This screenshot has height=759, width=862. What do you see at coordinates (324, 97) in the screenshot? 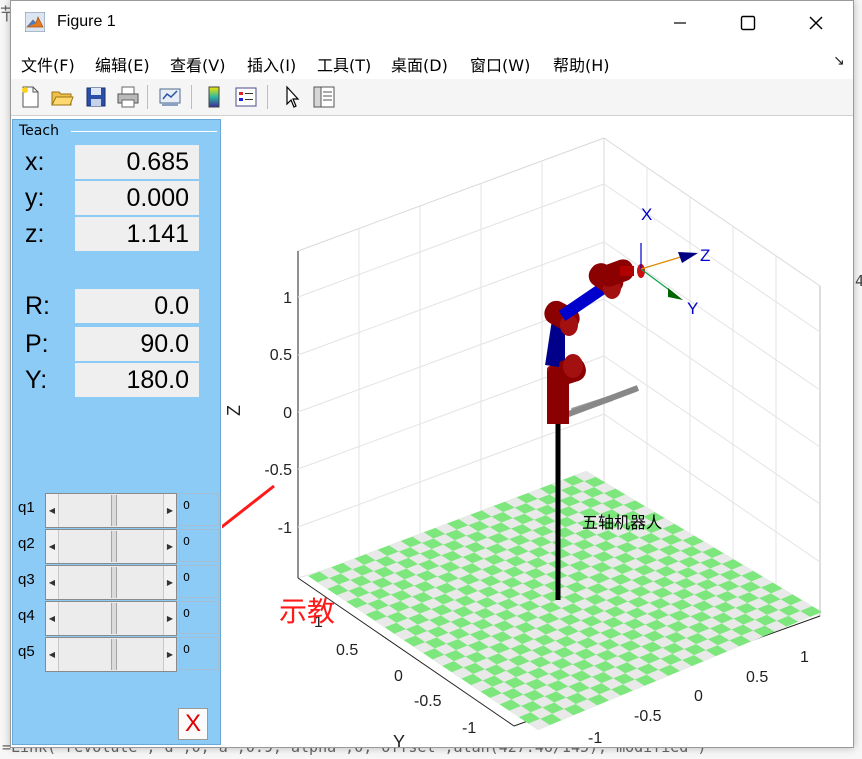
I see `property-inspector-icon` at bounding box center [324, 97].